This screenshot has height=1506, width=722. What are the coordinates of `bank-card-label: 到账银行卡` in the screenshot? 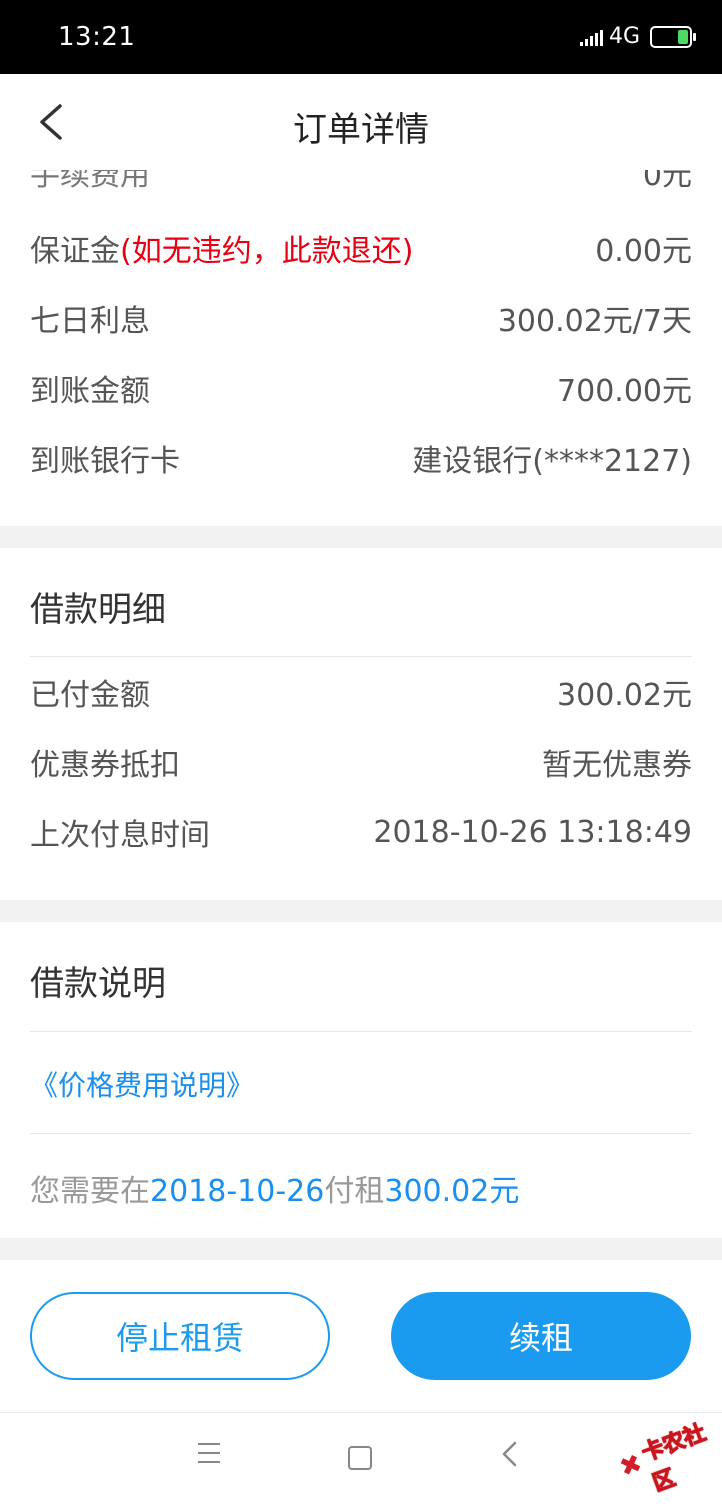 It's located at (105, 461).